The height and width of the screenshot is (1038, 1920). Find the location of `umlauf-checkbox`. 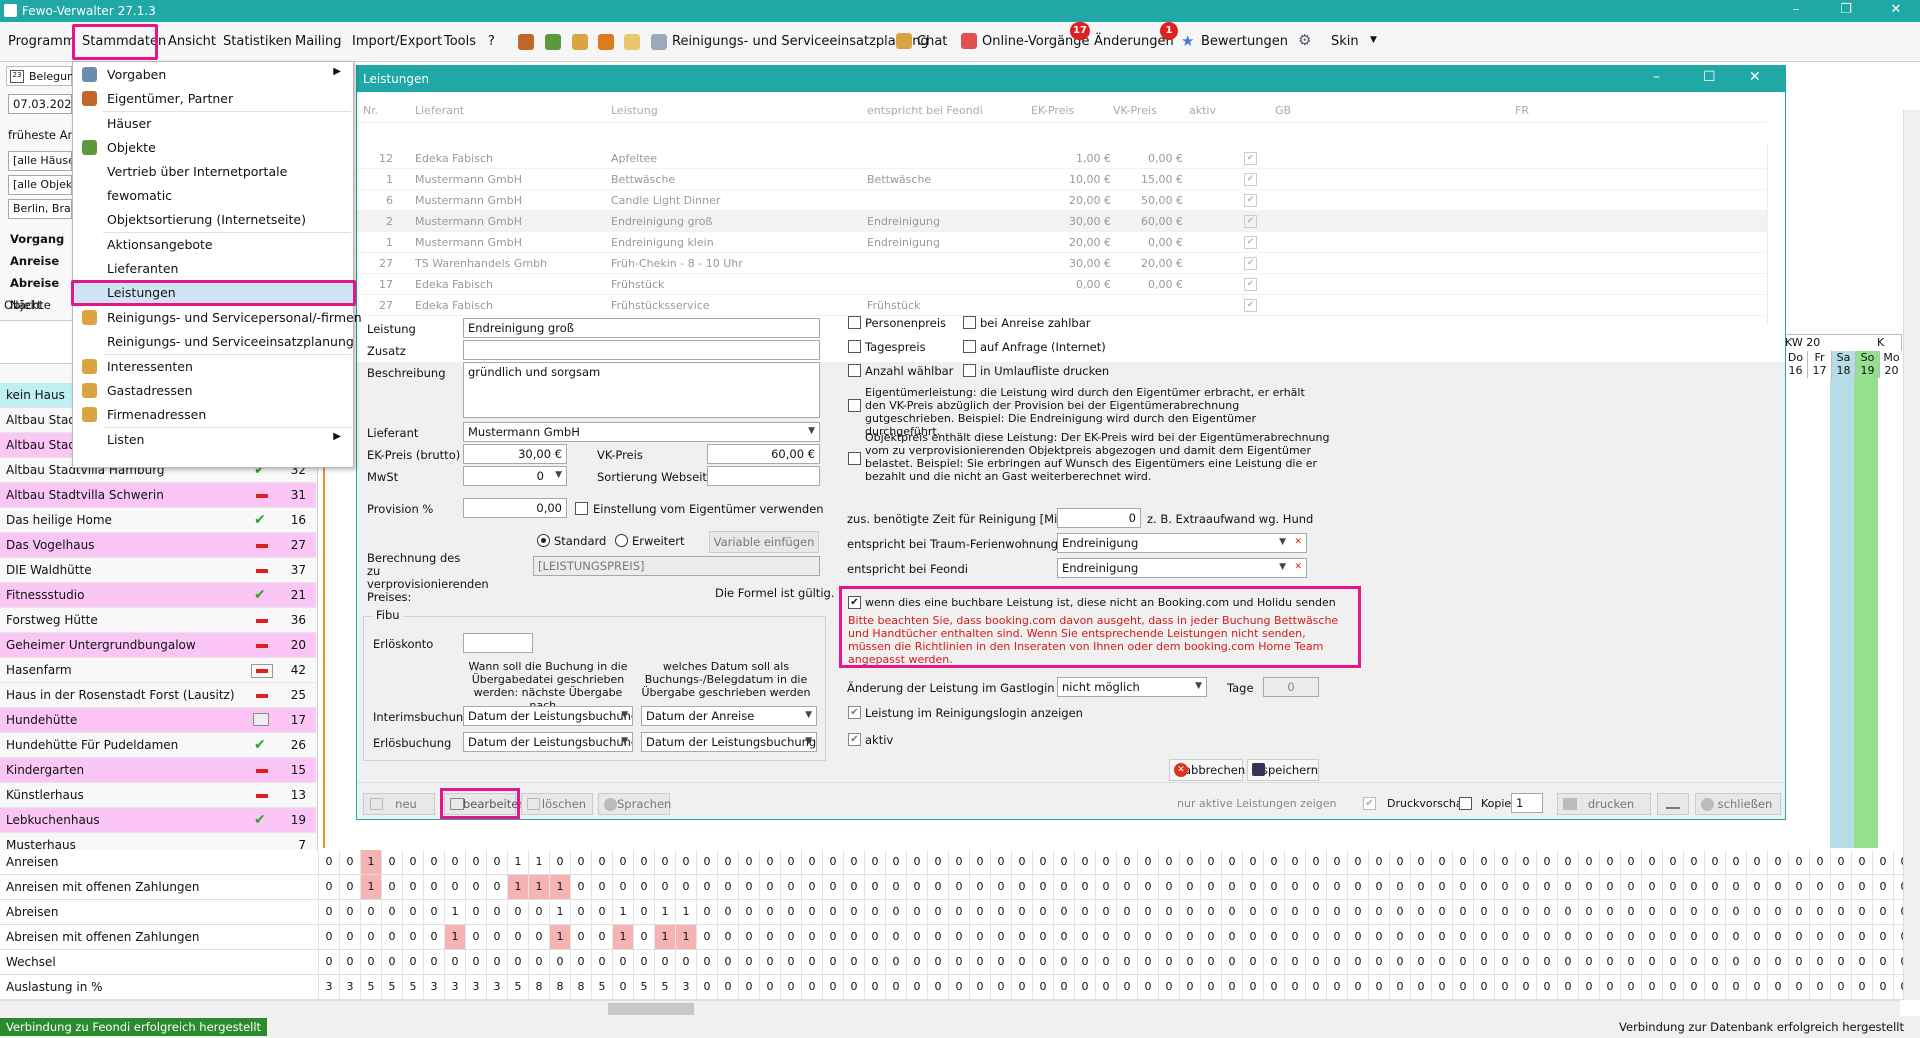

umlauf-checkbox is located at coordinates (969, 370).